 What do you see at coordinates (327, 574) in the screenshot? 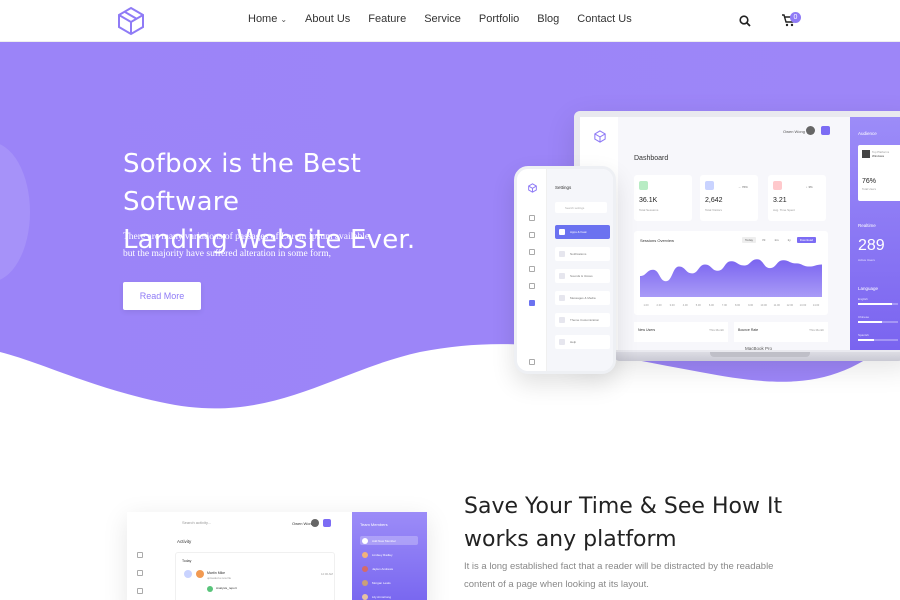
I see `activity-time: 12:00 AM` at bounding box center [327, 574].